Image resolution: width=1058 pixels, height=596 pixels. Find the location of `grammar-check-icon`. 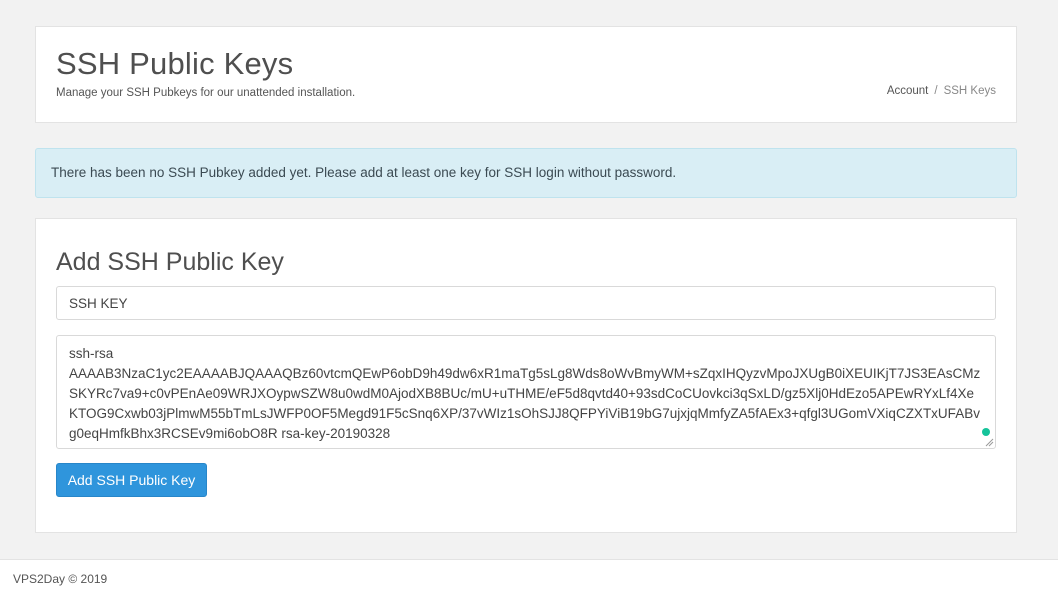

grammar-check-icon is located at coordinates (986, 432).